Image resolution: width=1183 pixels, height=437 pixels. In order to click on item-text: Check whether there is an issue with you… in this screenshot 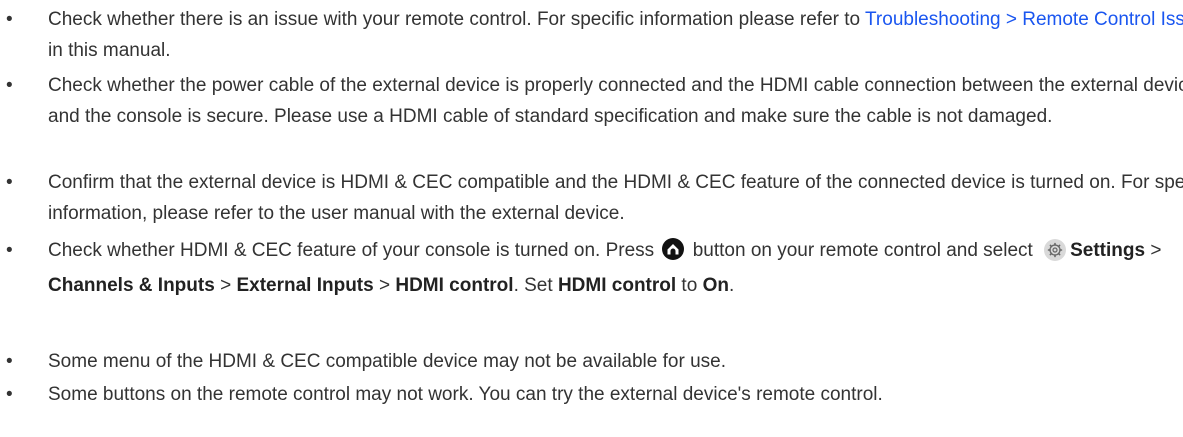, I will do `click(457, 19)`.